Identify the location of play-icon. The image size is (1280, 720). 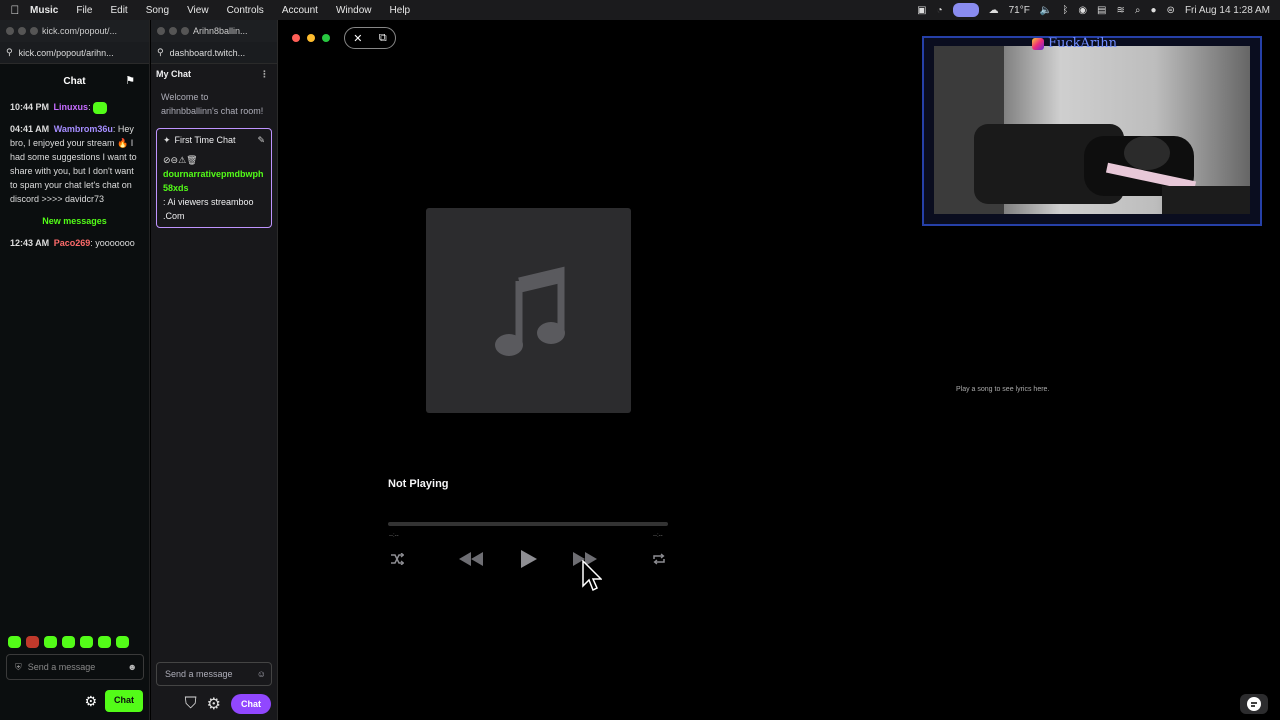
(529, 559).